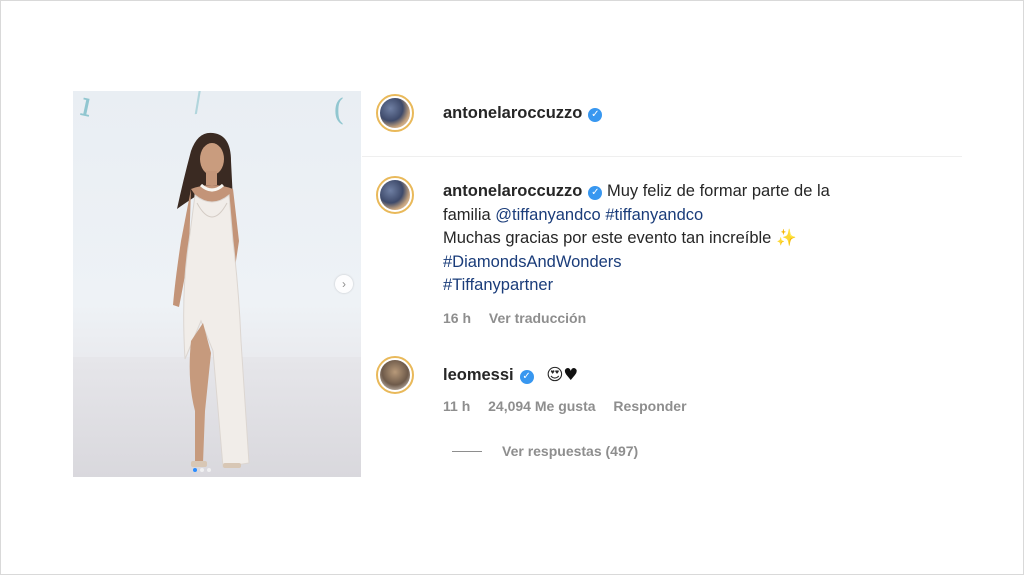 This screenshot has width=1024, height=575. I want to click on woman-in-white-dress, so click(211, 300).